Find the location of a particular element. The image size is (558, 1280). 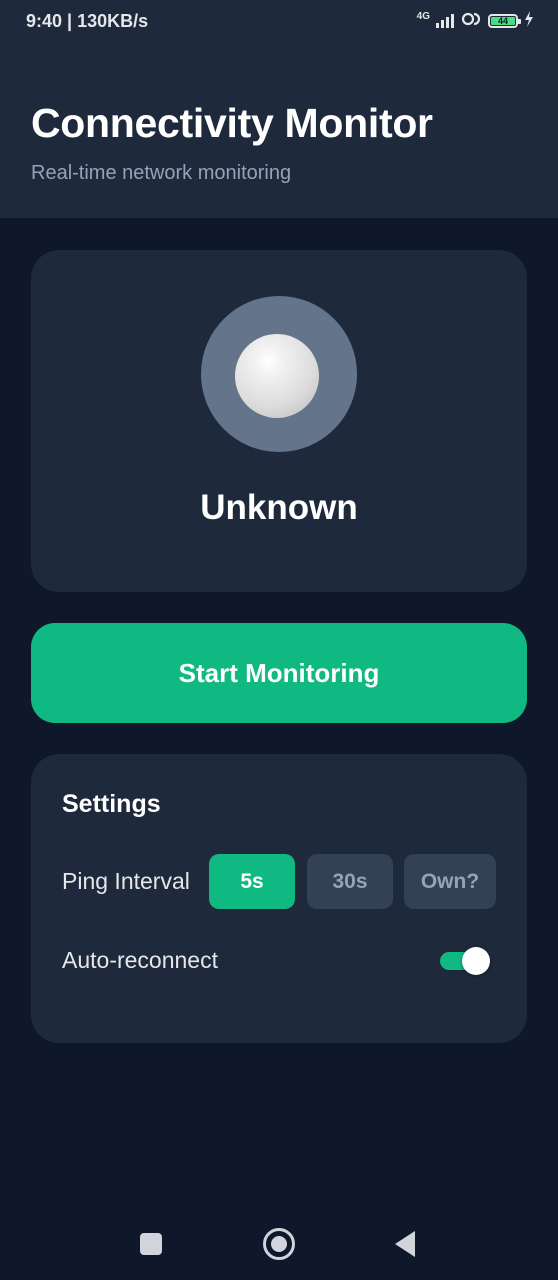

status-indicator-light is located at coordinates (277, 376).